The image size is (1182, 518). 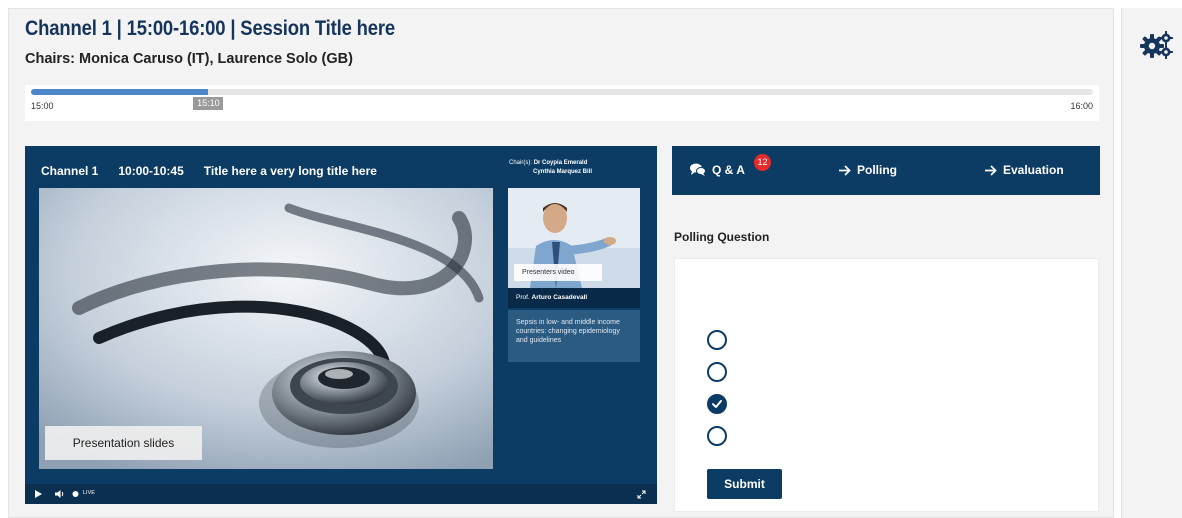 I want to click on timeline-end-time: 16:00, so click(x=1081, y=106).